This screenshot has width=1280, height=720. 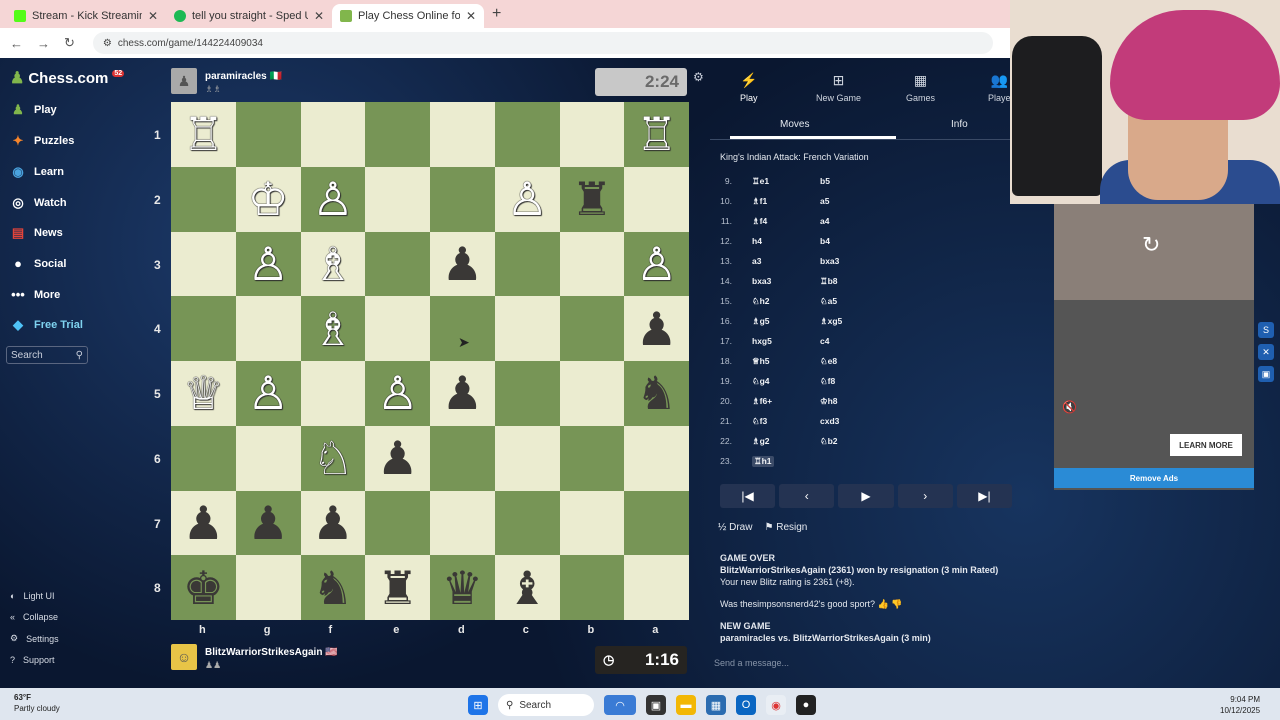 I want to click on black-move: a5, so click(x=824, y=201).